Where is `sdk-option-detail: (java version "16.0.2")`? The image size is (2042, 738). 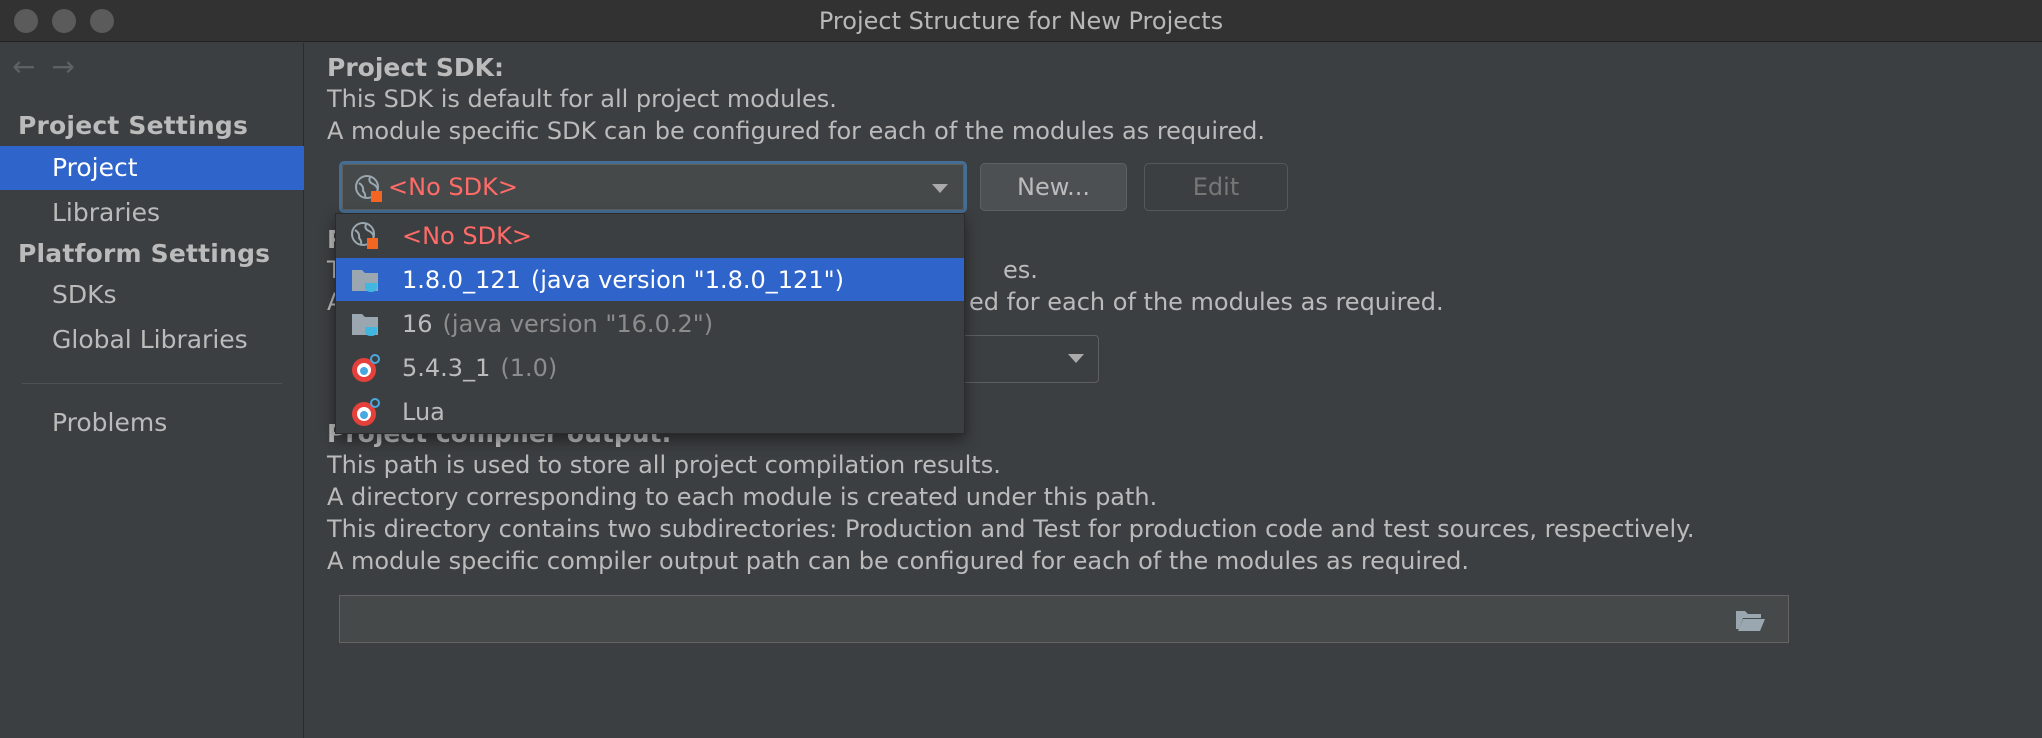
sdk-option-detail: (java version "16.0.2") is located at coordinates (578, 324).